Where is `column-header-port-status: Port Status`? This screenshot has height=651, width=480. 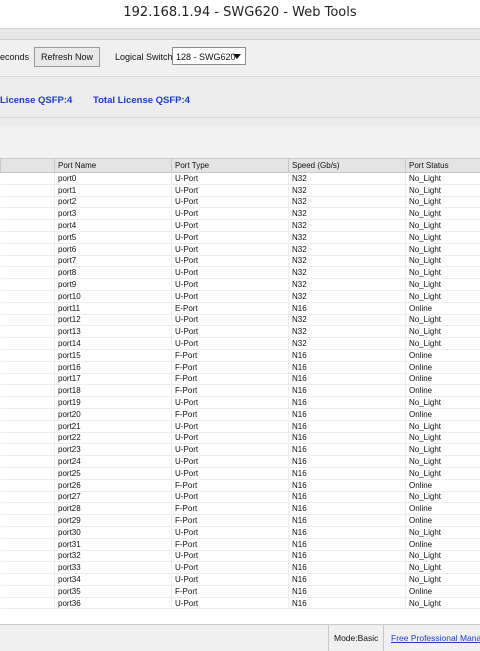
column-header-port-status: Port Status is located at coordinates (443, 166).